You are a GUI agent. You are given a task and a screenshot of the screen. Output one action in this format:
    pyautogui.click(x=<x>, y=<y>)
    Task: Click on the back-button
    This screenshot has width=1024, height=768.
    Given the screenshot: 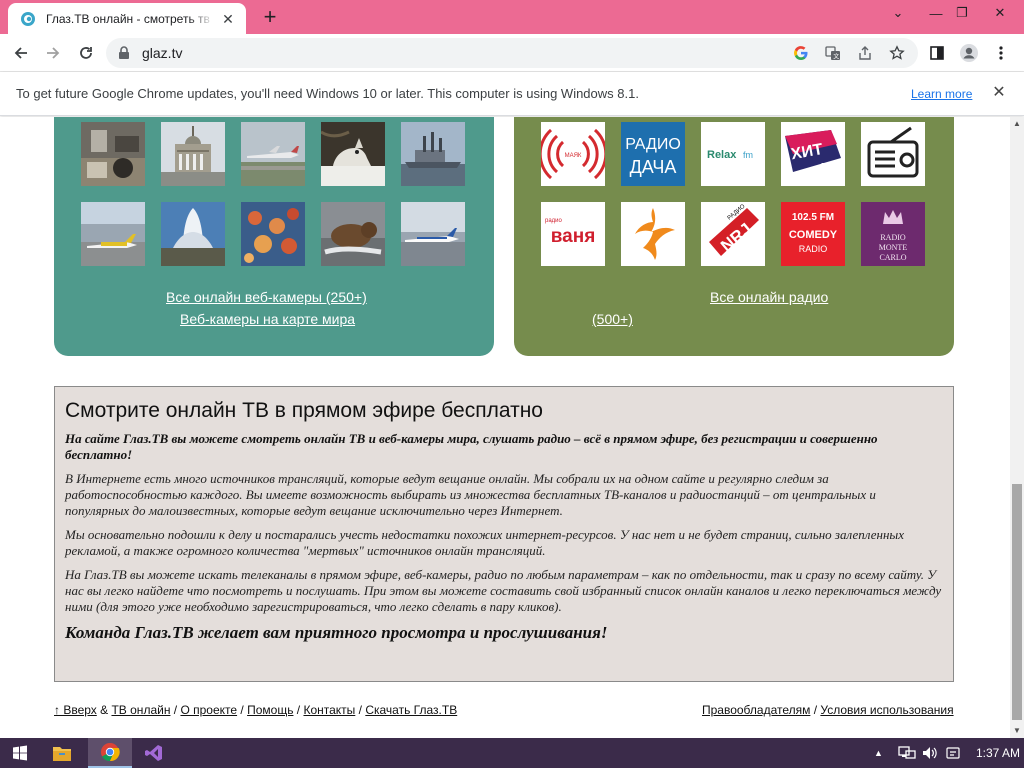 What is the action you would take?
    pyautogui.click(x=21, y=53)
    